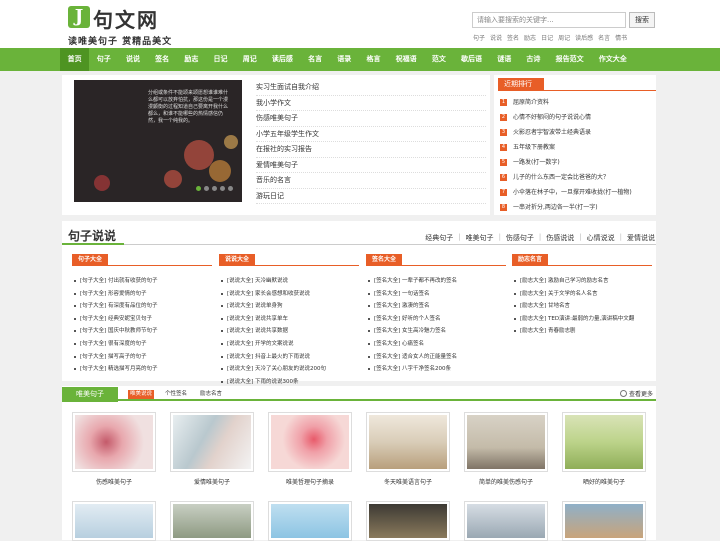 The height and width of the screenshot is (541, 720). What do you see at coordinates (641, 238) in the screenshot?
I see `section-link: 爱情说说` at bounding box center [641, 238].